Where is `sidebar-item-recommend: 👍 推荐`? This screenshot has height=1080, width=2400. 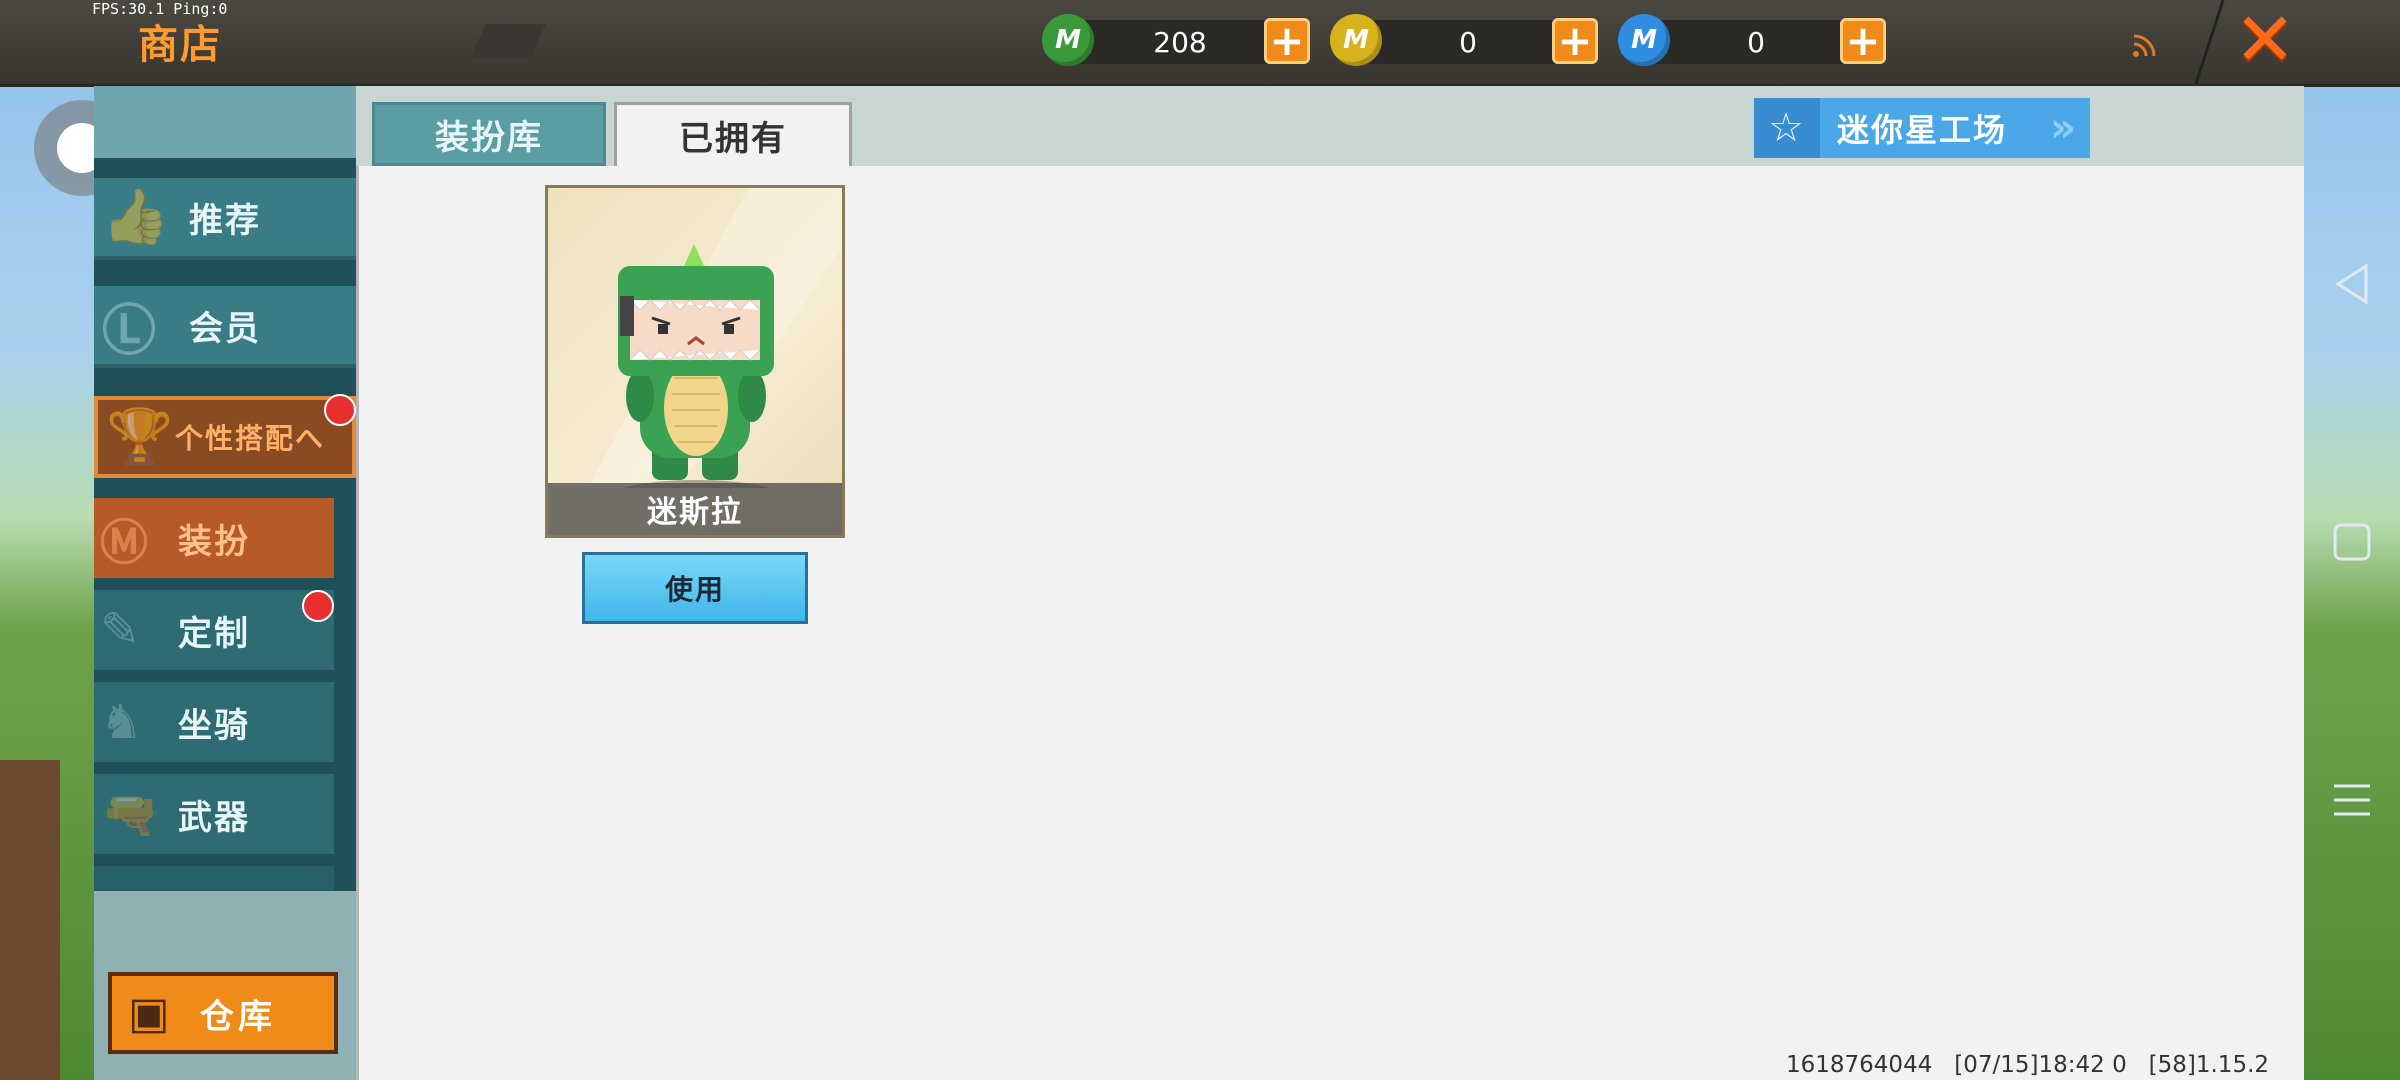
sidebar-item-recommend: 👍 推荐 is located at coordinates (225, 219).